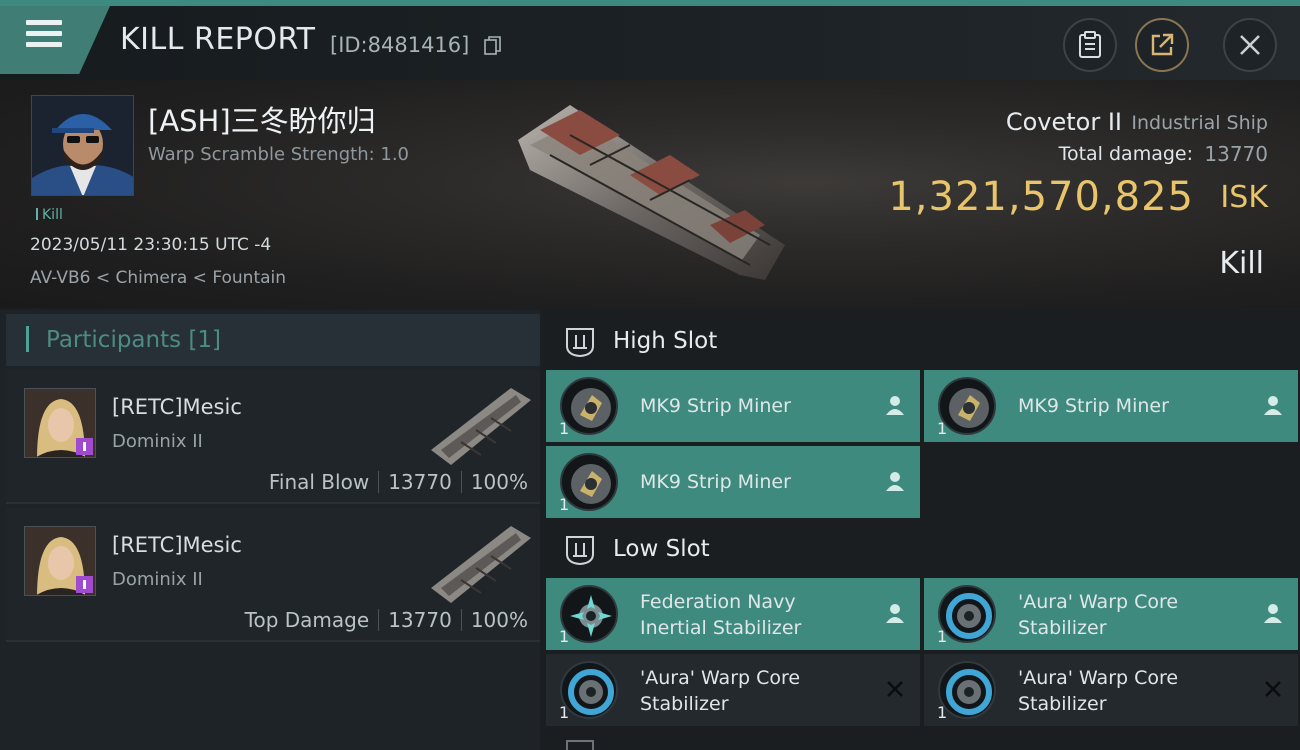 The height and width of the screenshot is (750, 1300). I want to click on hamburger-menu-icon, so click(44, 35).